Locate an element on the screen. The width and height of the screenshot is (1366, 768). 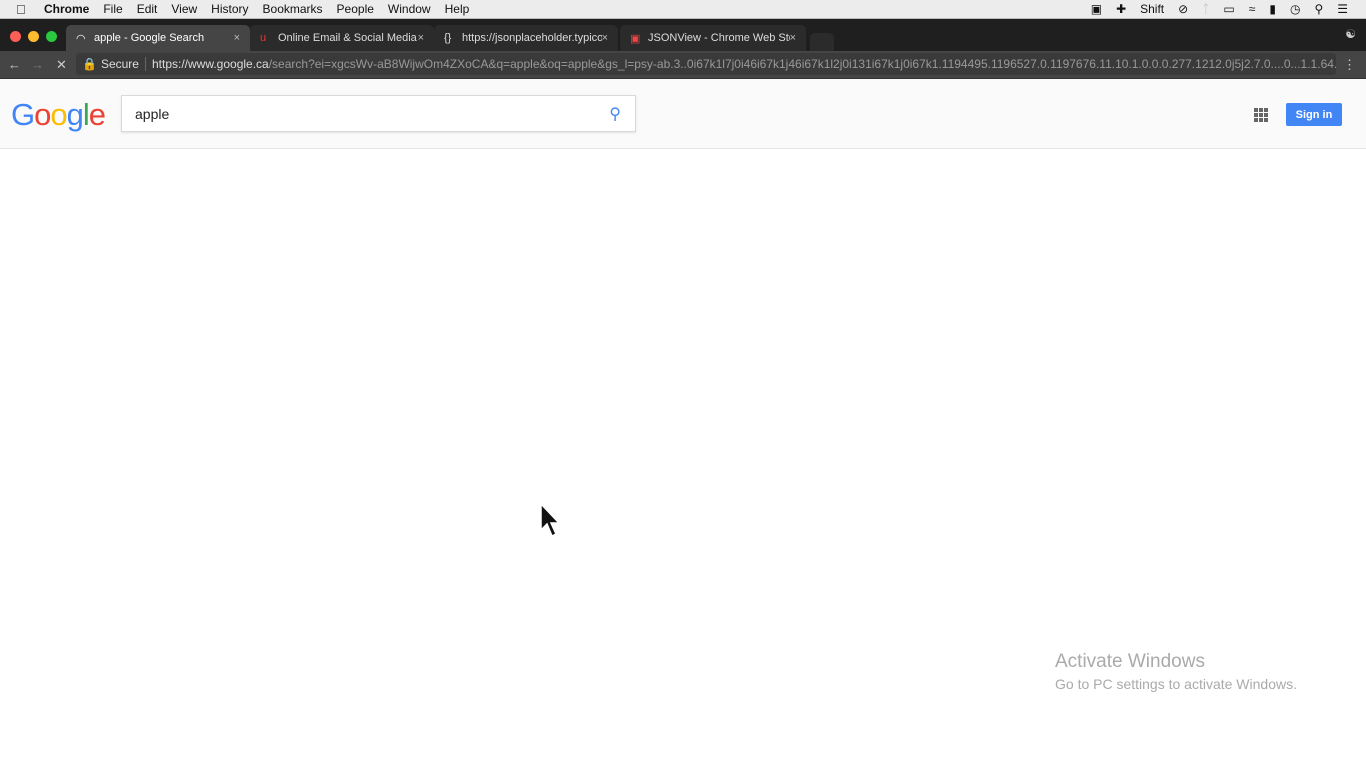
loading-spinner-icon: ◠ is located at coordinates (81, 38).